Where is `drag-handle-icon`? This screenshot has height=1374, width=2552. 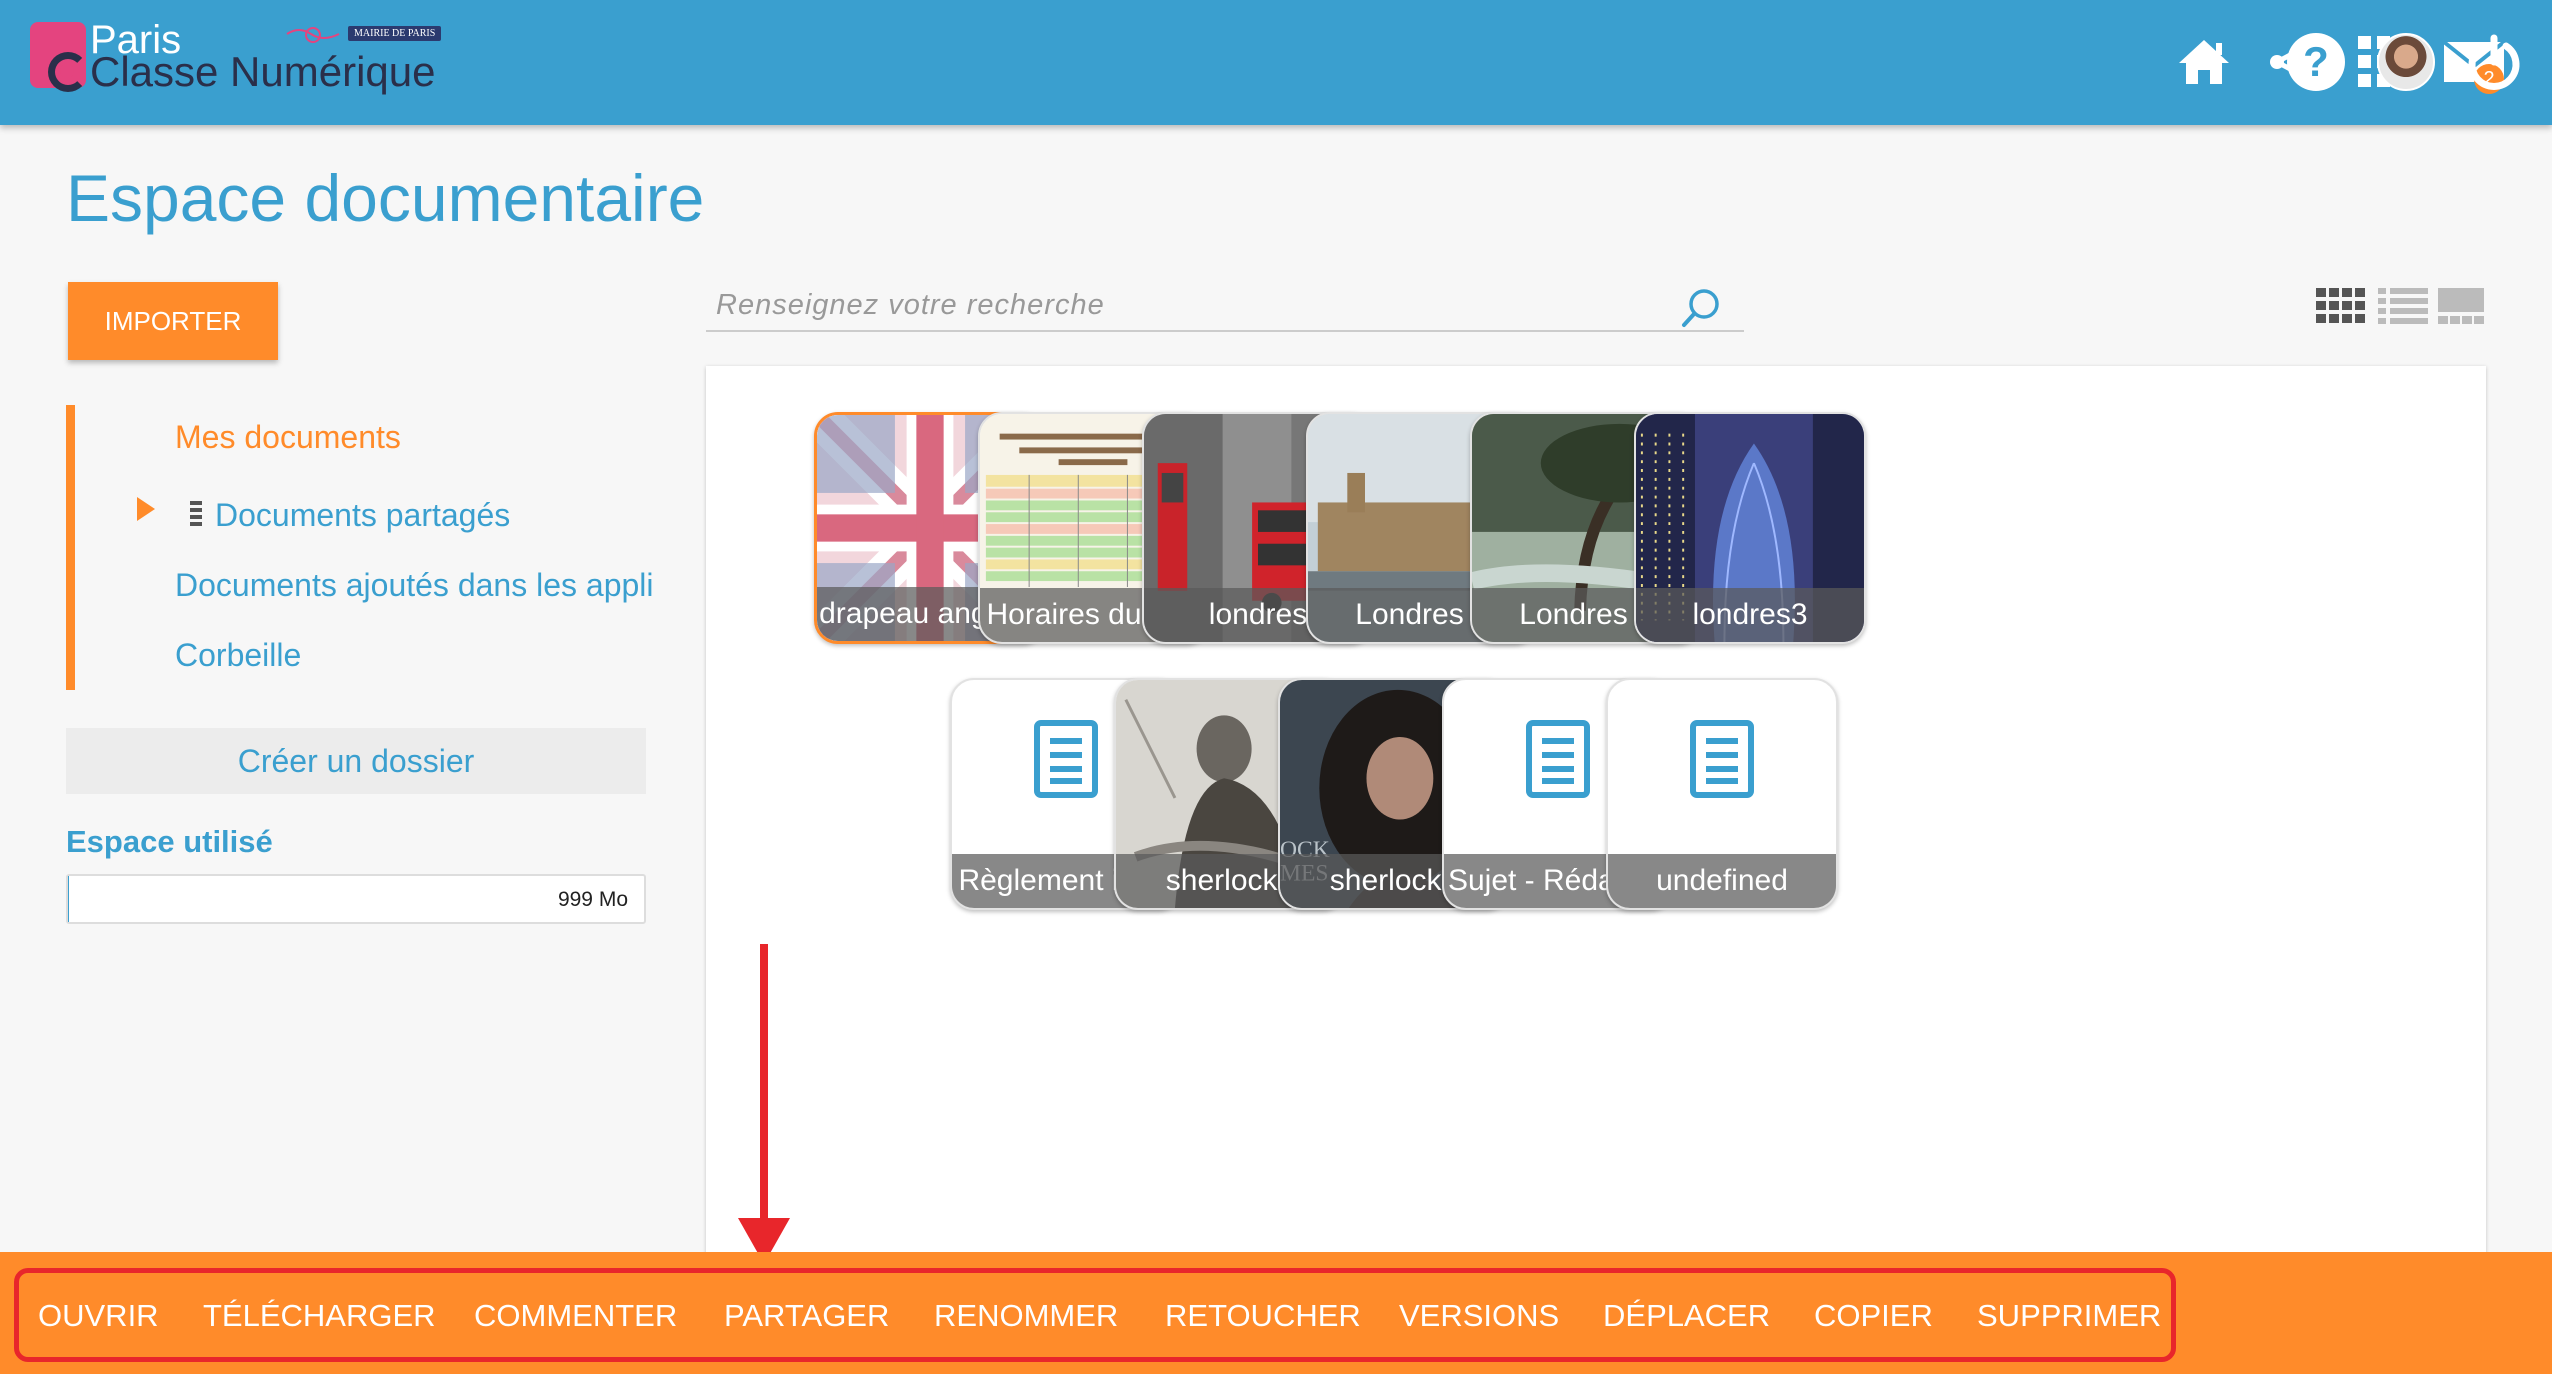
drag-handle-icon is located at coordinates (196, 514).